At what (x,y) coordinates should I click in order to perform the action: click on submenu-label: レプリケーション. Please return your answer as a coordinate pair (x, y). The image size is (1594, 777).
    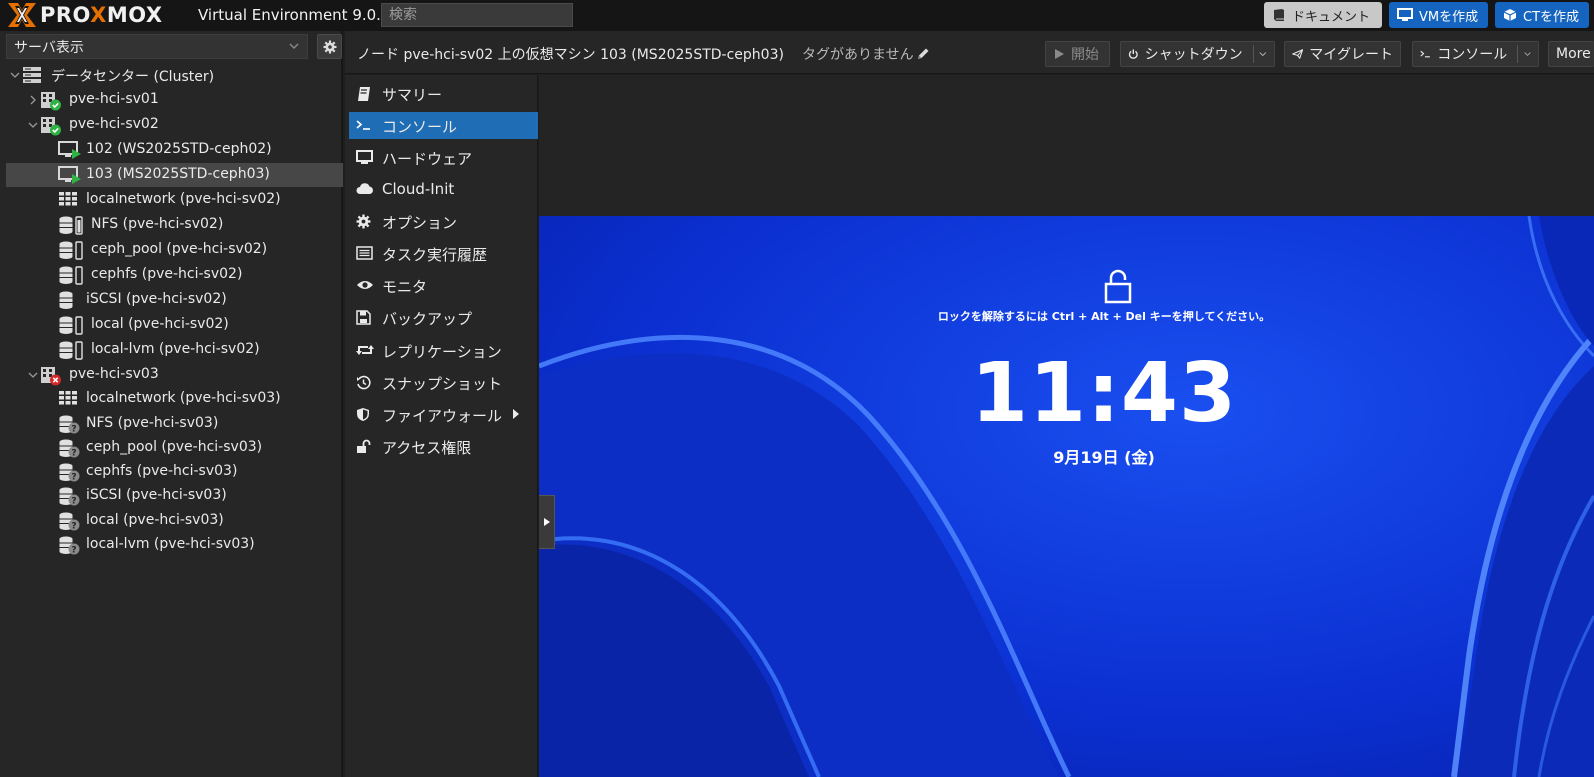
    Looking at the image, I should click on (442, 352).